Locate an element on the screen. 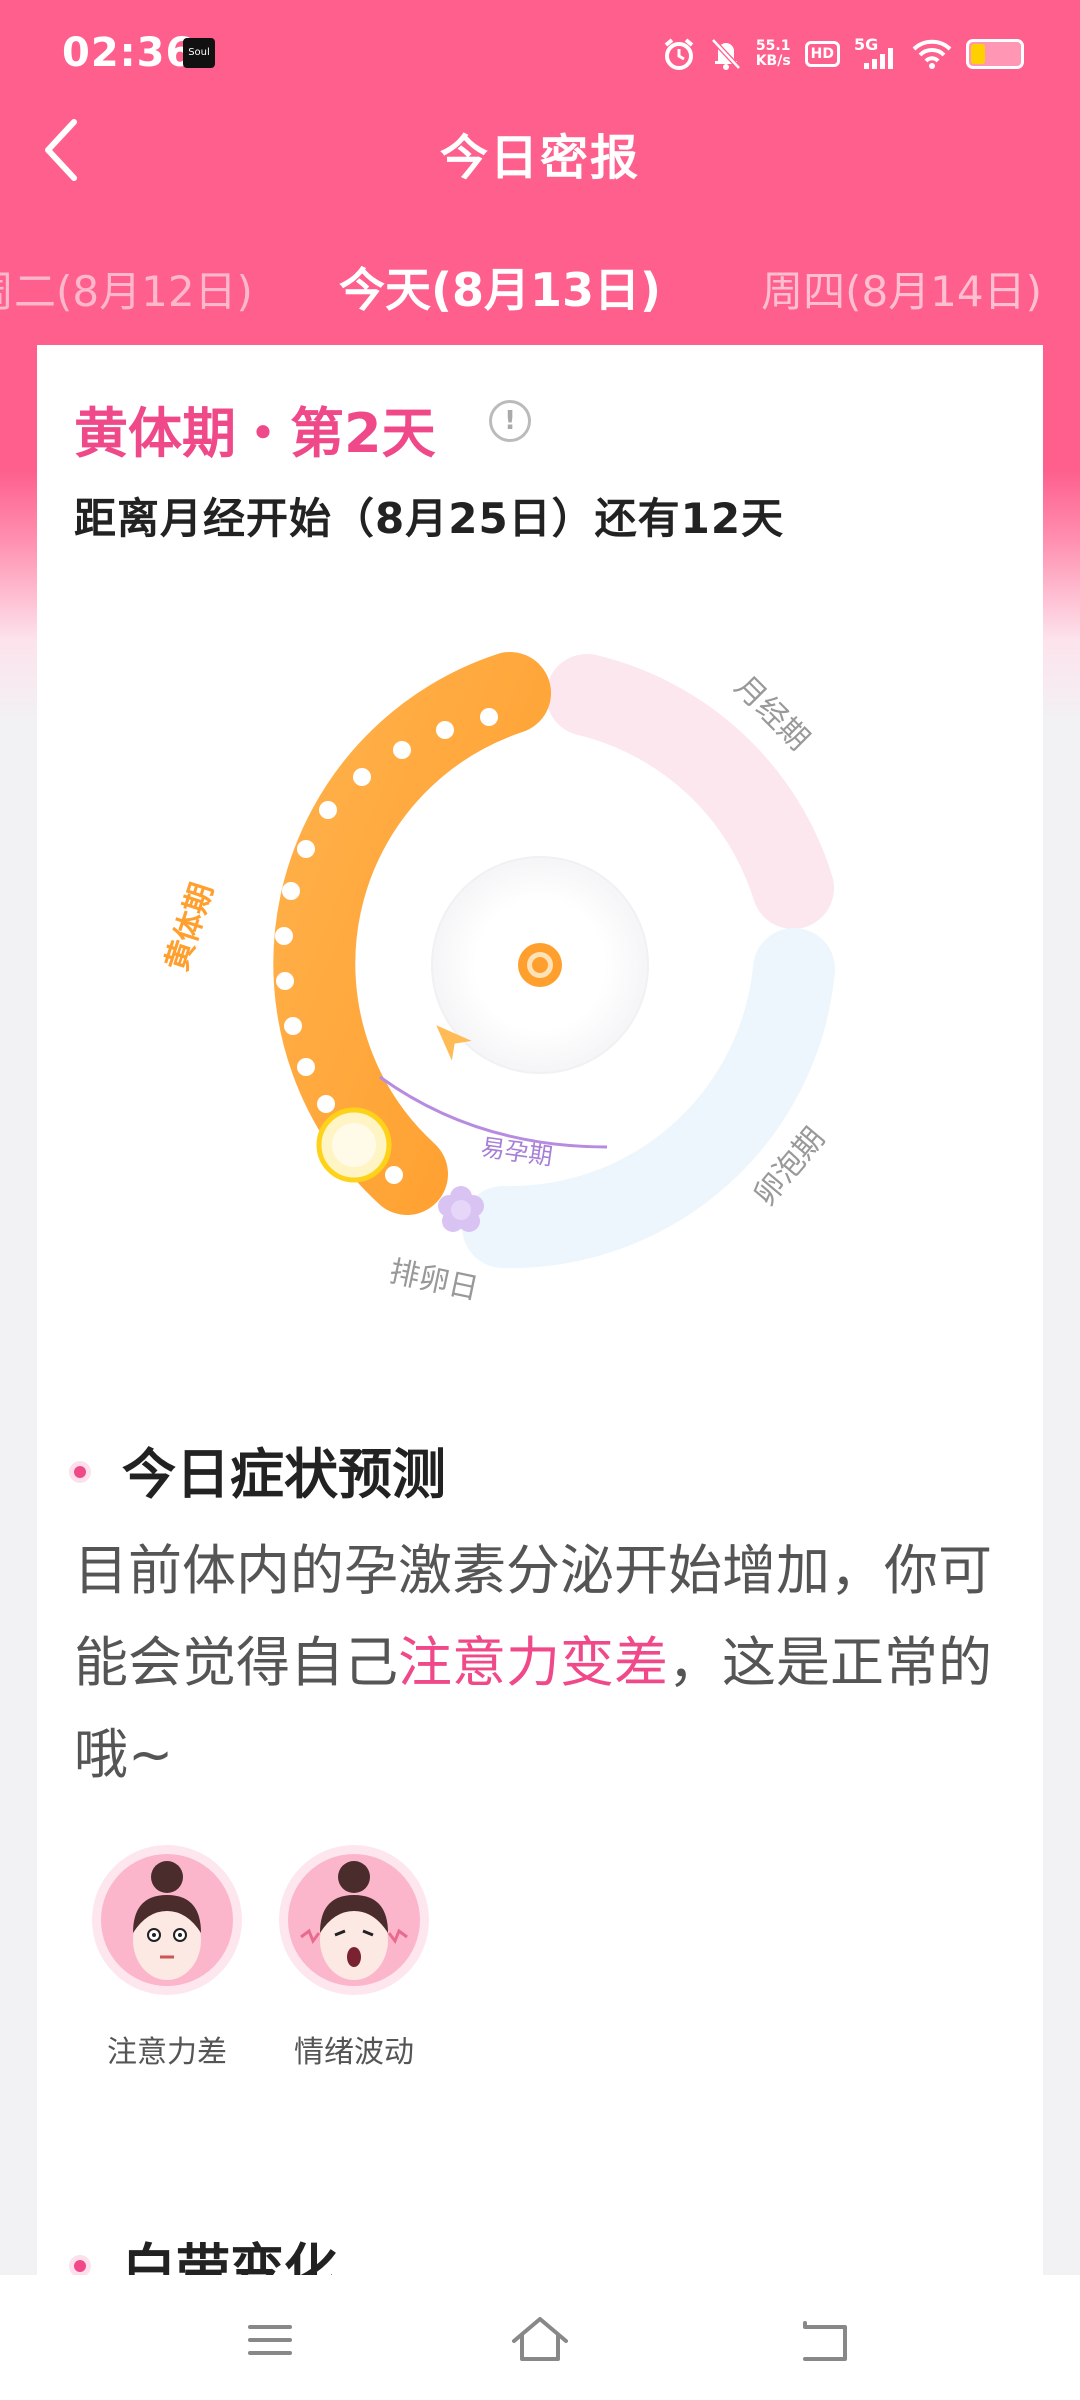 This screenshot has height=2400, width=1080. symptom-description: 目前体内的孕激素分泌开始增加，你可能会觉得自己注意力变差，这是正常的哦~ is located at coordinates (533, 1662).